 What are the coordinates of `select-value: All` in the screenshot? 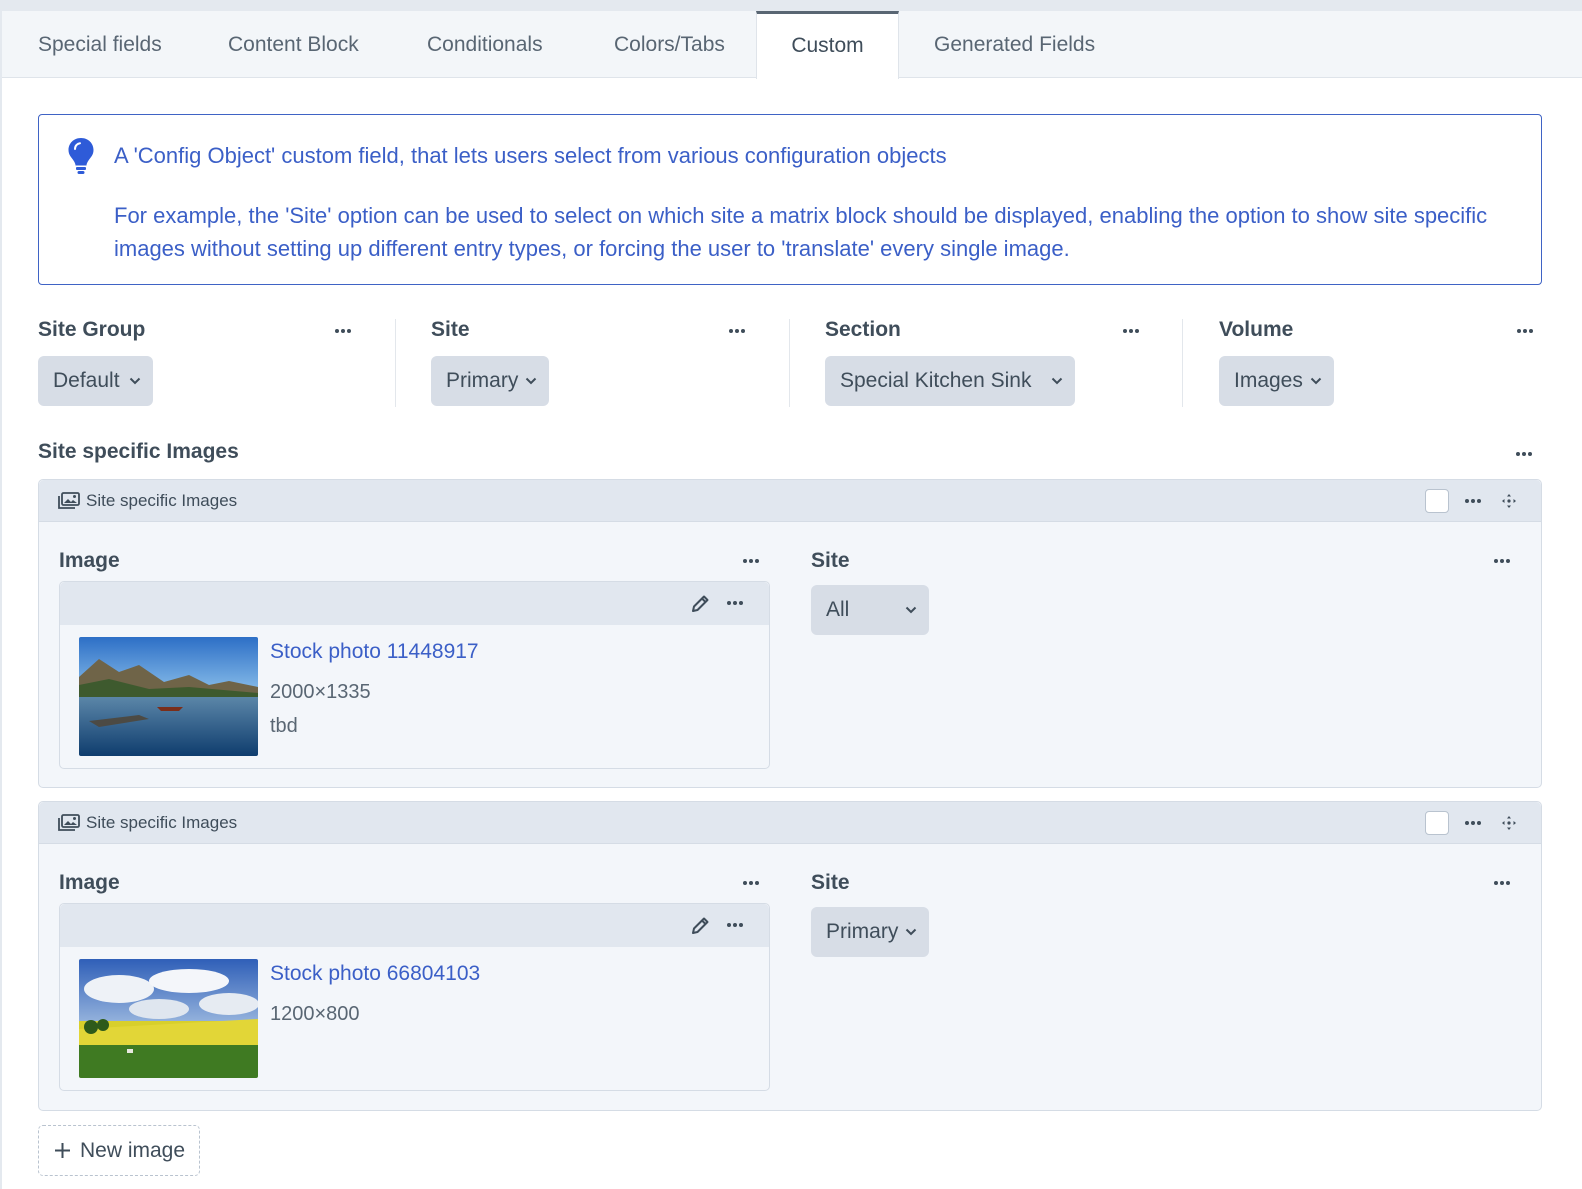 It's located at (838, 609).